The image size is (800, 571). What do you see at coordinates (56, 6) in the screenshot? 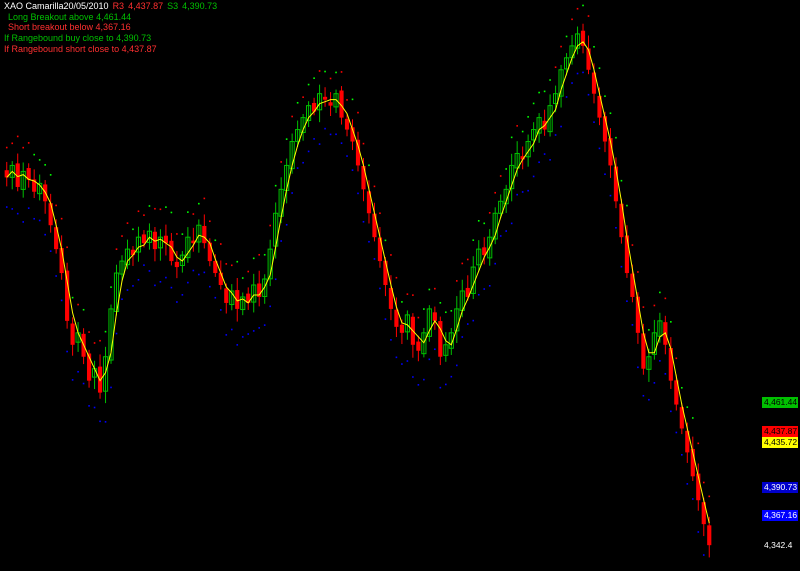
I see `chart-title: XAO Camarilla20/05/2010` at bounding box center [56, 6].